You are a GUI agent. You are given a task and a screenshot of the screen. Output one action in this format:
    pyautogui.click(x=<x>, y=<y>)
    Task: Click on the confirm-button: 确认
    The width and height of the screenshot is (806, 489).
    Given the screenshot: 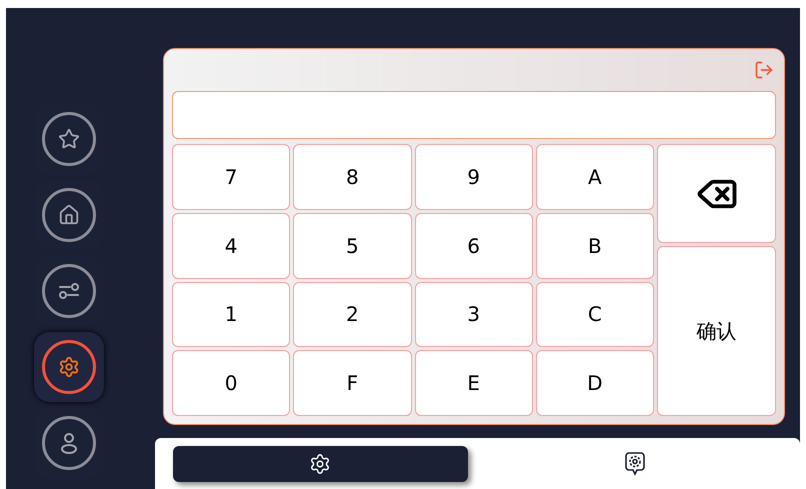 What is the action you would take?
    pyautogui.click(x=716, y=331)
    